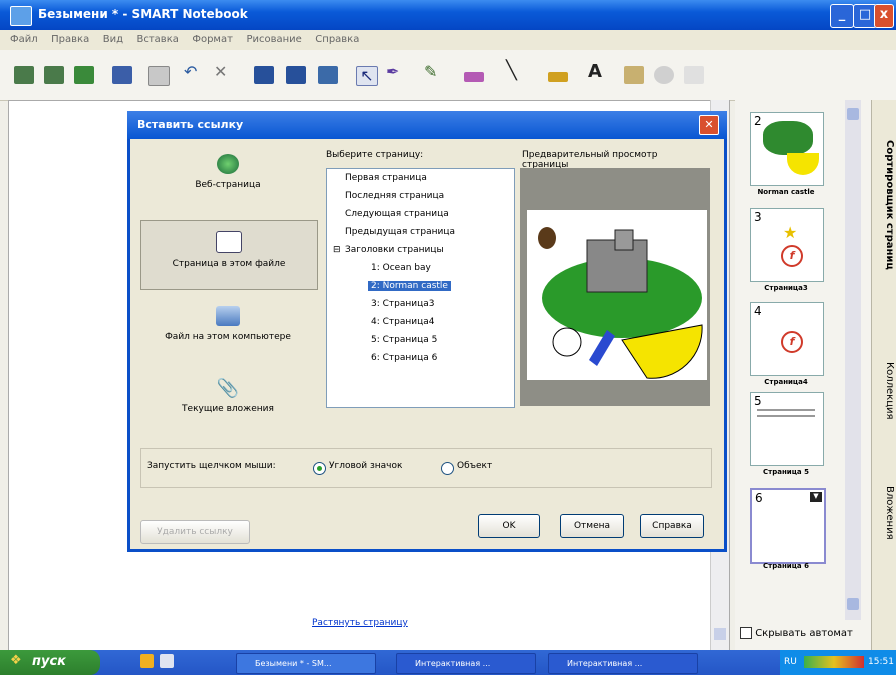  Describe the element at coordinates (50, 662) in the screenshot. I see `start-button: ❖ пуск` at that location.